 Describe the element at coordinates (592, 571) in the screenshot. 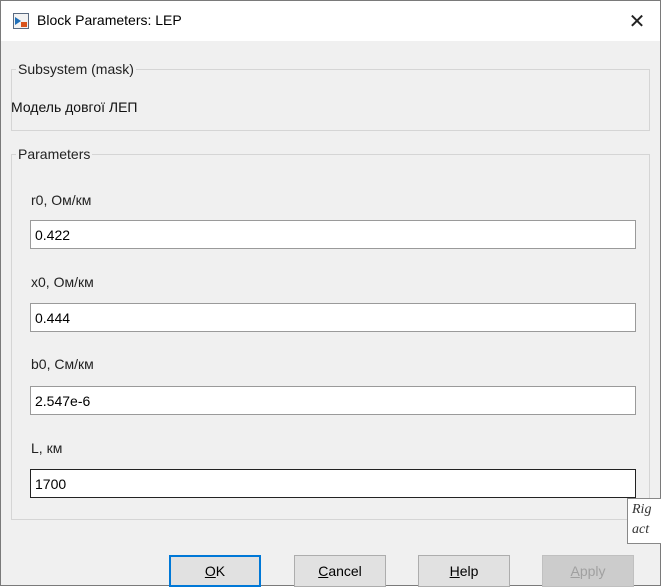

I see `apply-label-rest: pply` at that location.